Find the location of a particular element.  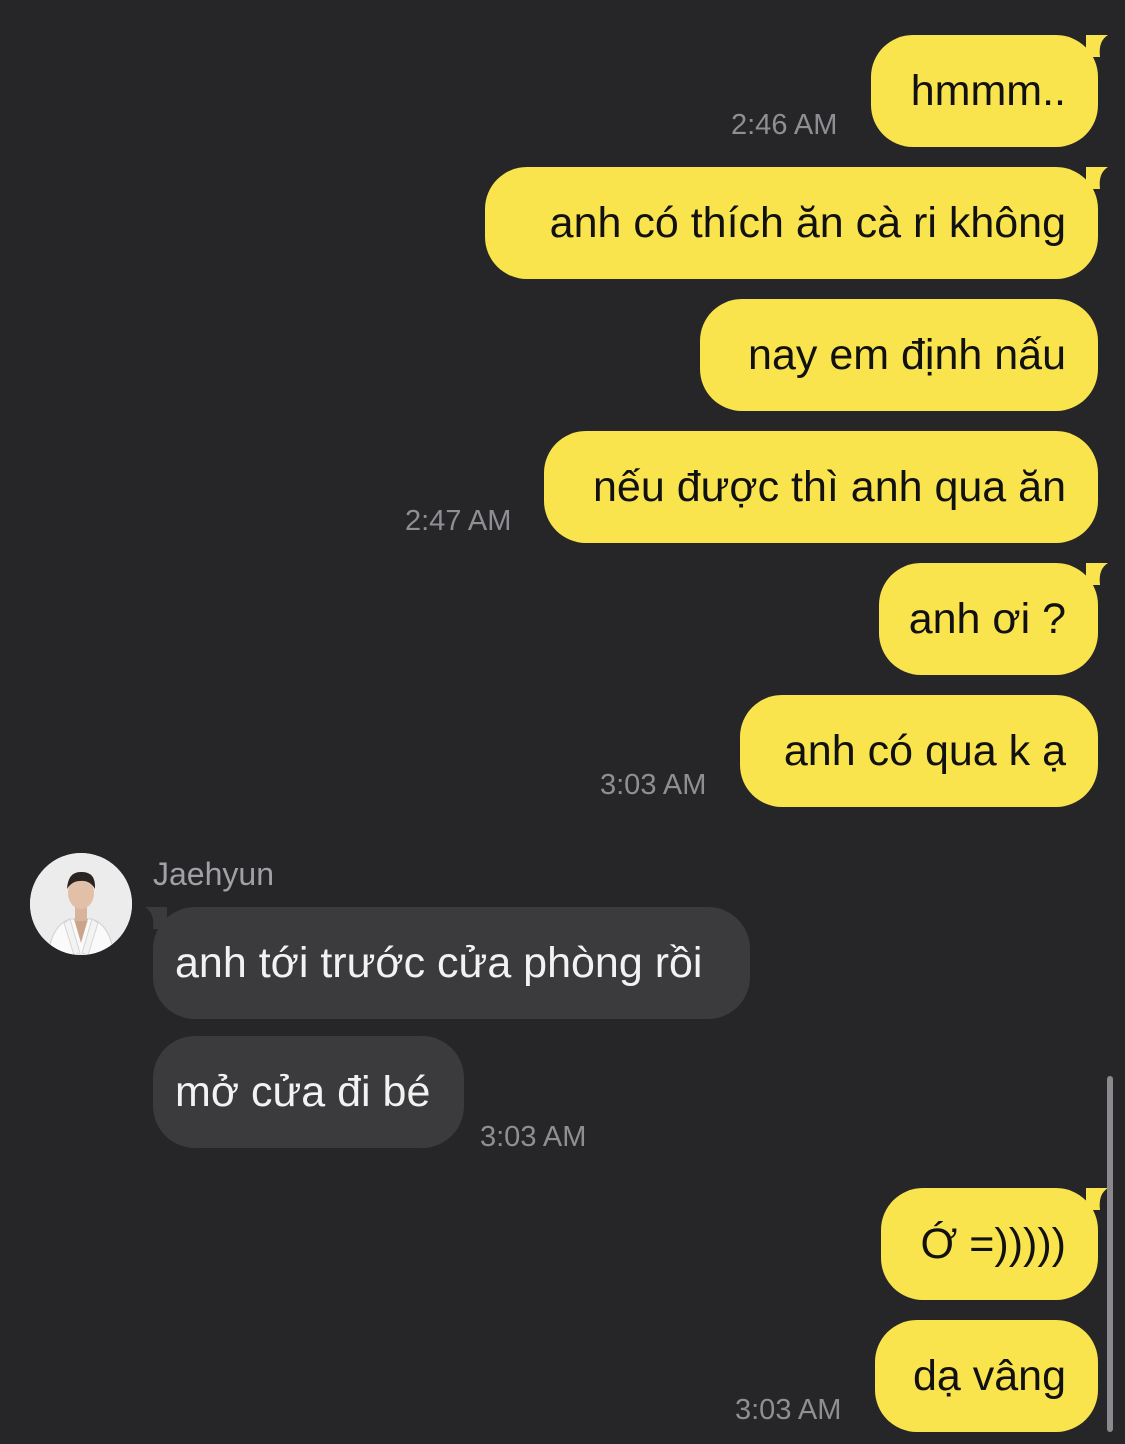

message-text: nếu được thì anh qua ăn is located at coordinates (829, 486).